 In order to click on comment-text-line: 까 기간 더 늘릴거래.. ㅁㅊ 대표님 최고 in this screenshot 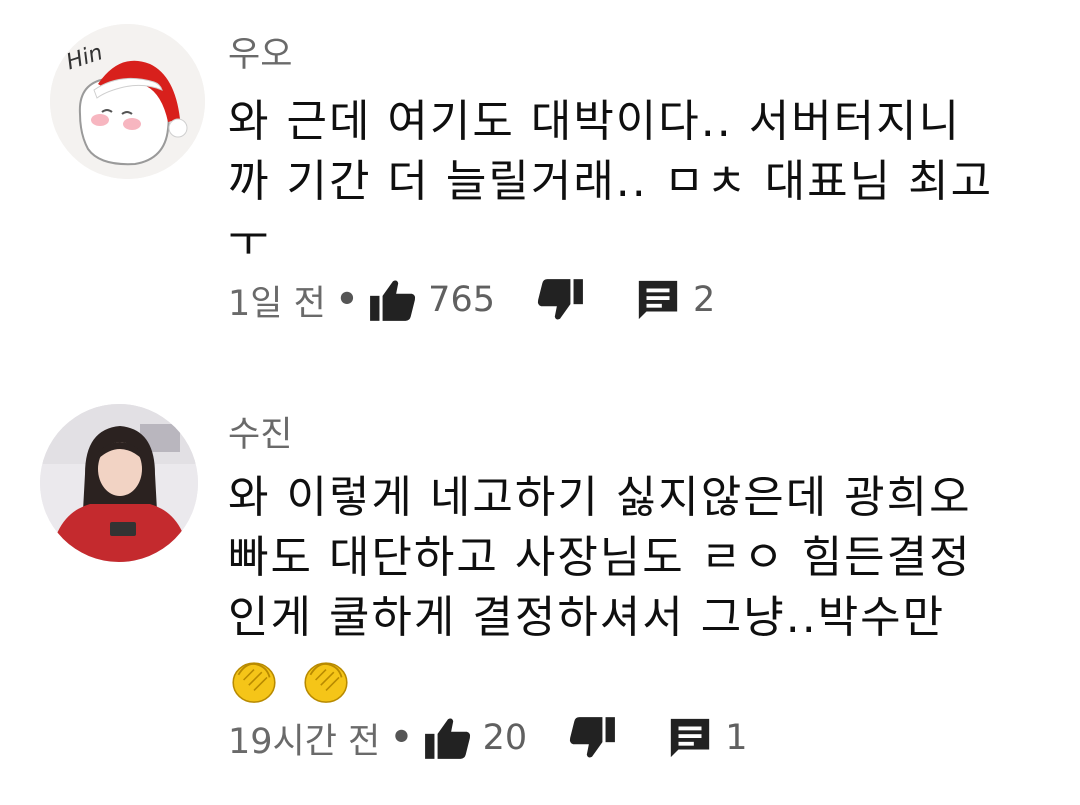, I will do `click(611, 181)`.